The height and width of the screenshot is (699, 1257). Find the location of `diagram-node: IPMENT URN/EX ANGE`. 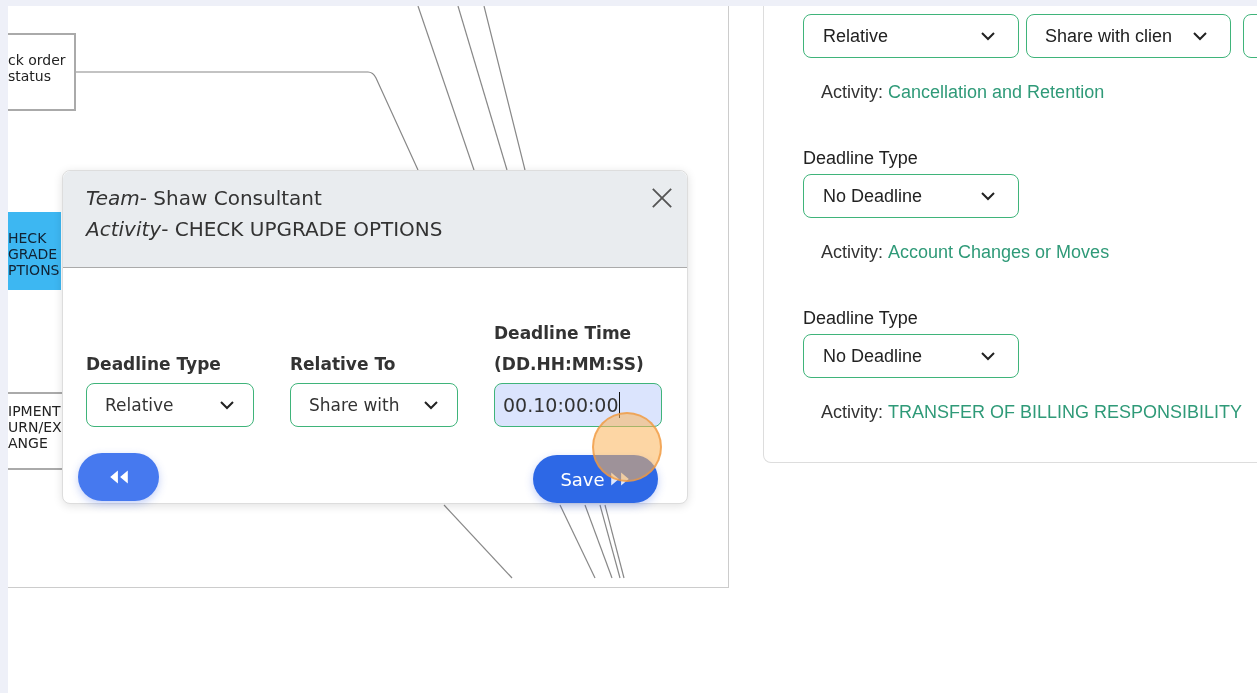

diagram-node: IPMENT URN/EX ANGE is located at coordinates (35, 431).